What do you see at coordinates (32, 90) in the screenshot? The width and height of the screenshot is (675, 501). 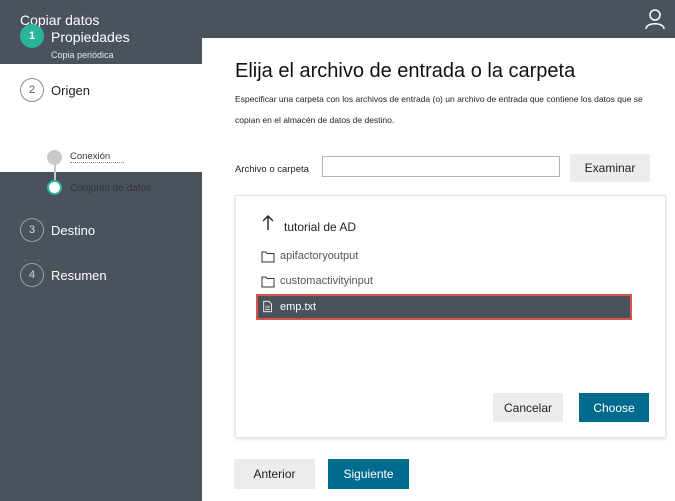 I see `step-2-badge: 2` at bounding box center [32, 90].